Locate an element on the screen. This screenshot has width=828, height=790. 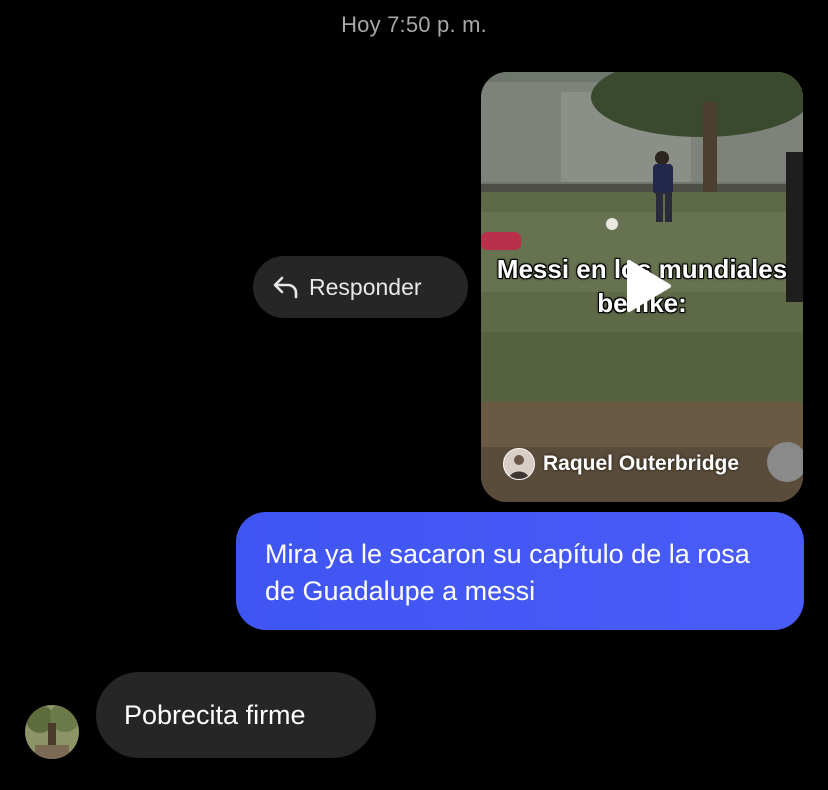
avatar is located at coordinates (52, 732).